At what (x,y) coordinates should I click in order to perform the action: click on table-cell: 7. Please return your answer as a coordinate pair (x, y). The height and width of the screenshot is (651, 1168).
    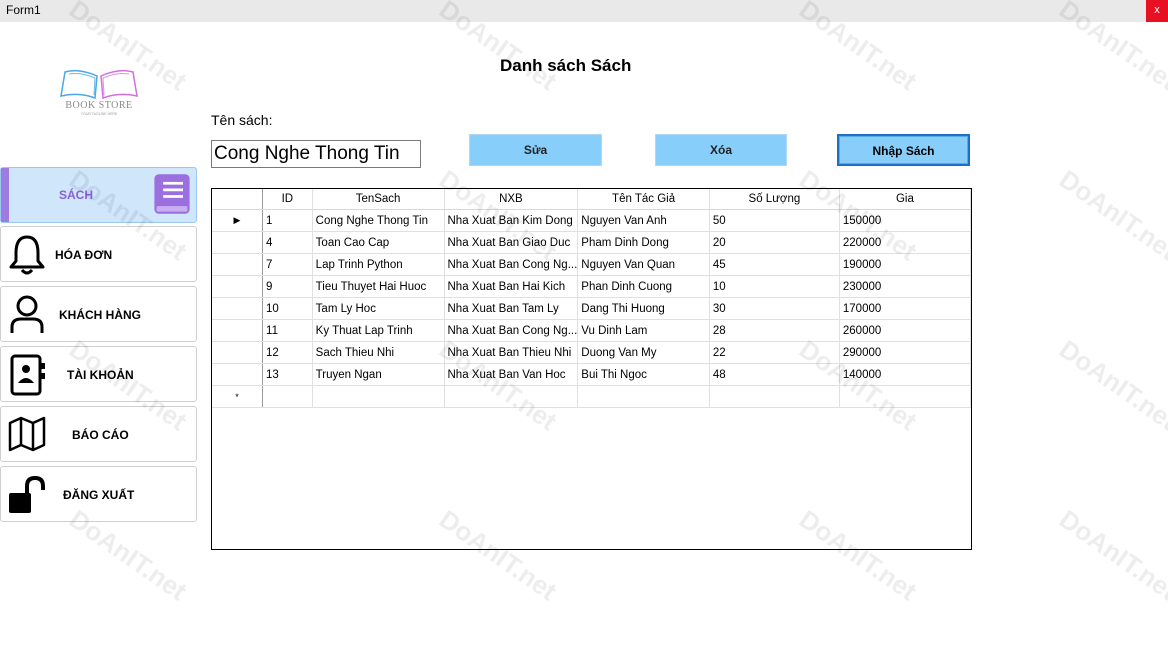
    Looking at the image, I should click on (287, 264).